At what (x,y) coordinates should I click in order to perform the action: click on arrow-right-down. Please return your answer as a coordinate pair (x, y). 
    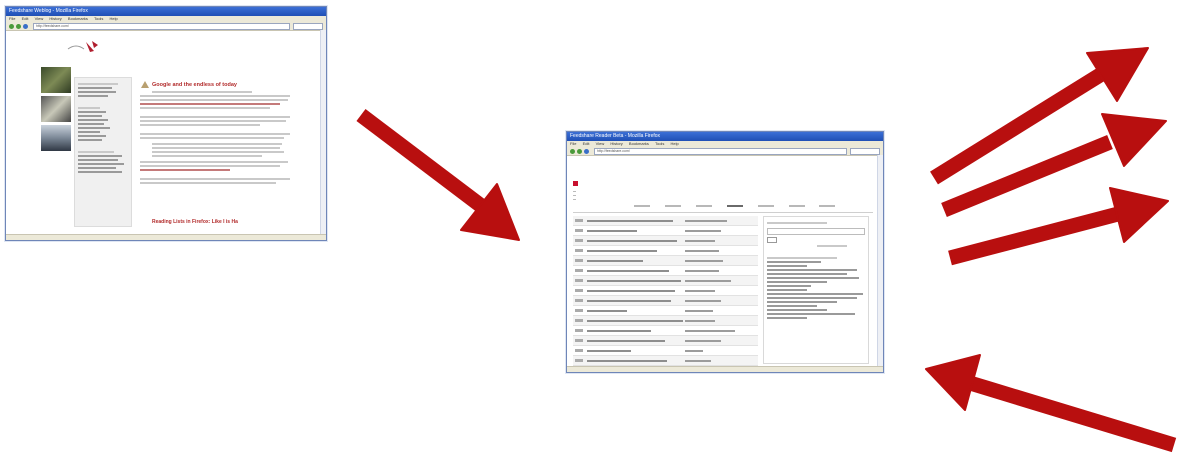
    Looking at the image, I should click on (438, 175).